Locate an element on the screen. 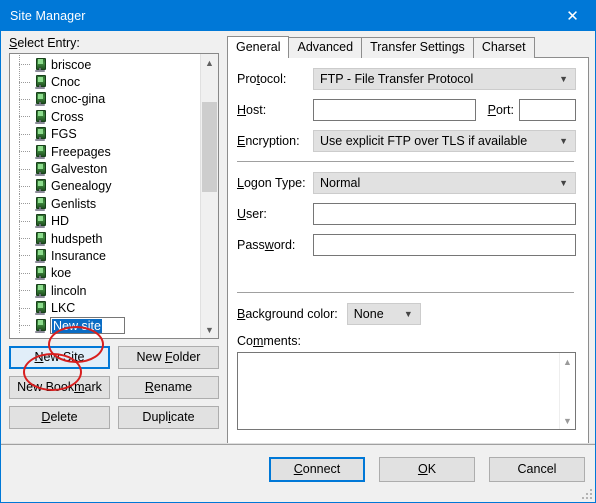  comments-textarea: ▲ ▼ is located at coordinates (406, 391).